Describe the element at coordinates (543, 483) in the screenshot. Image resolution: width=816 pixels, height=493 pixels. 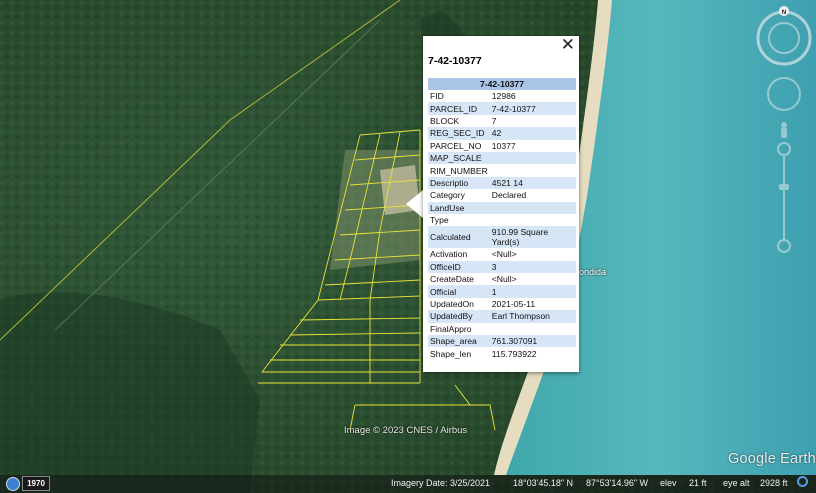
I see `latitude-readout: 18°03'45.18" N` at that location.